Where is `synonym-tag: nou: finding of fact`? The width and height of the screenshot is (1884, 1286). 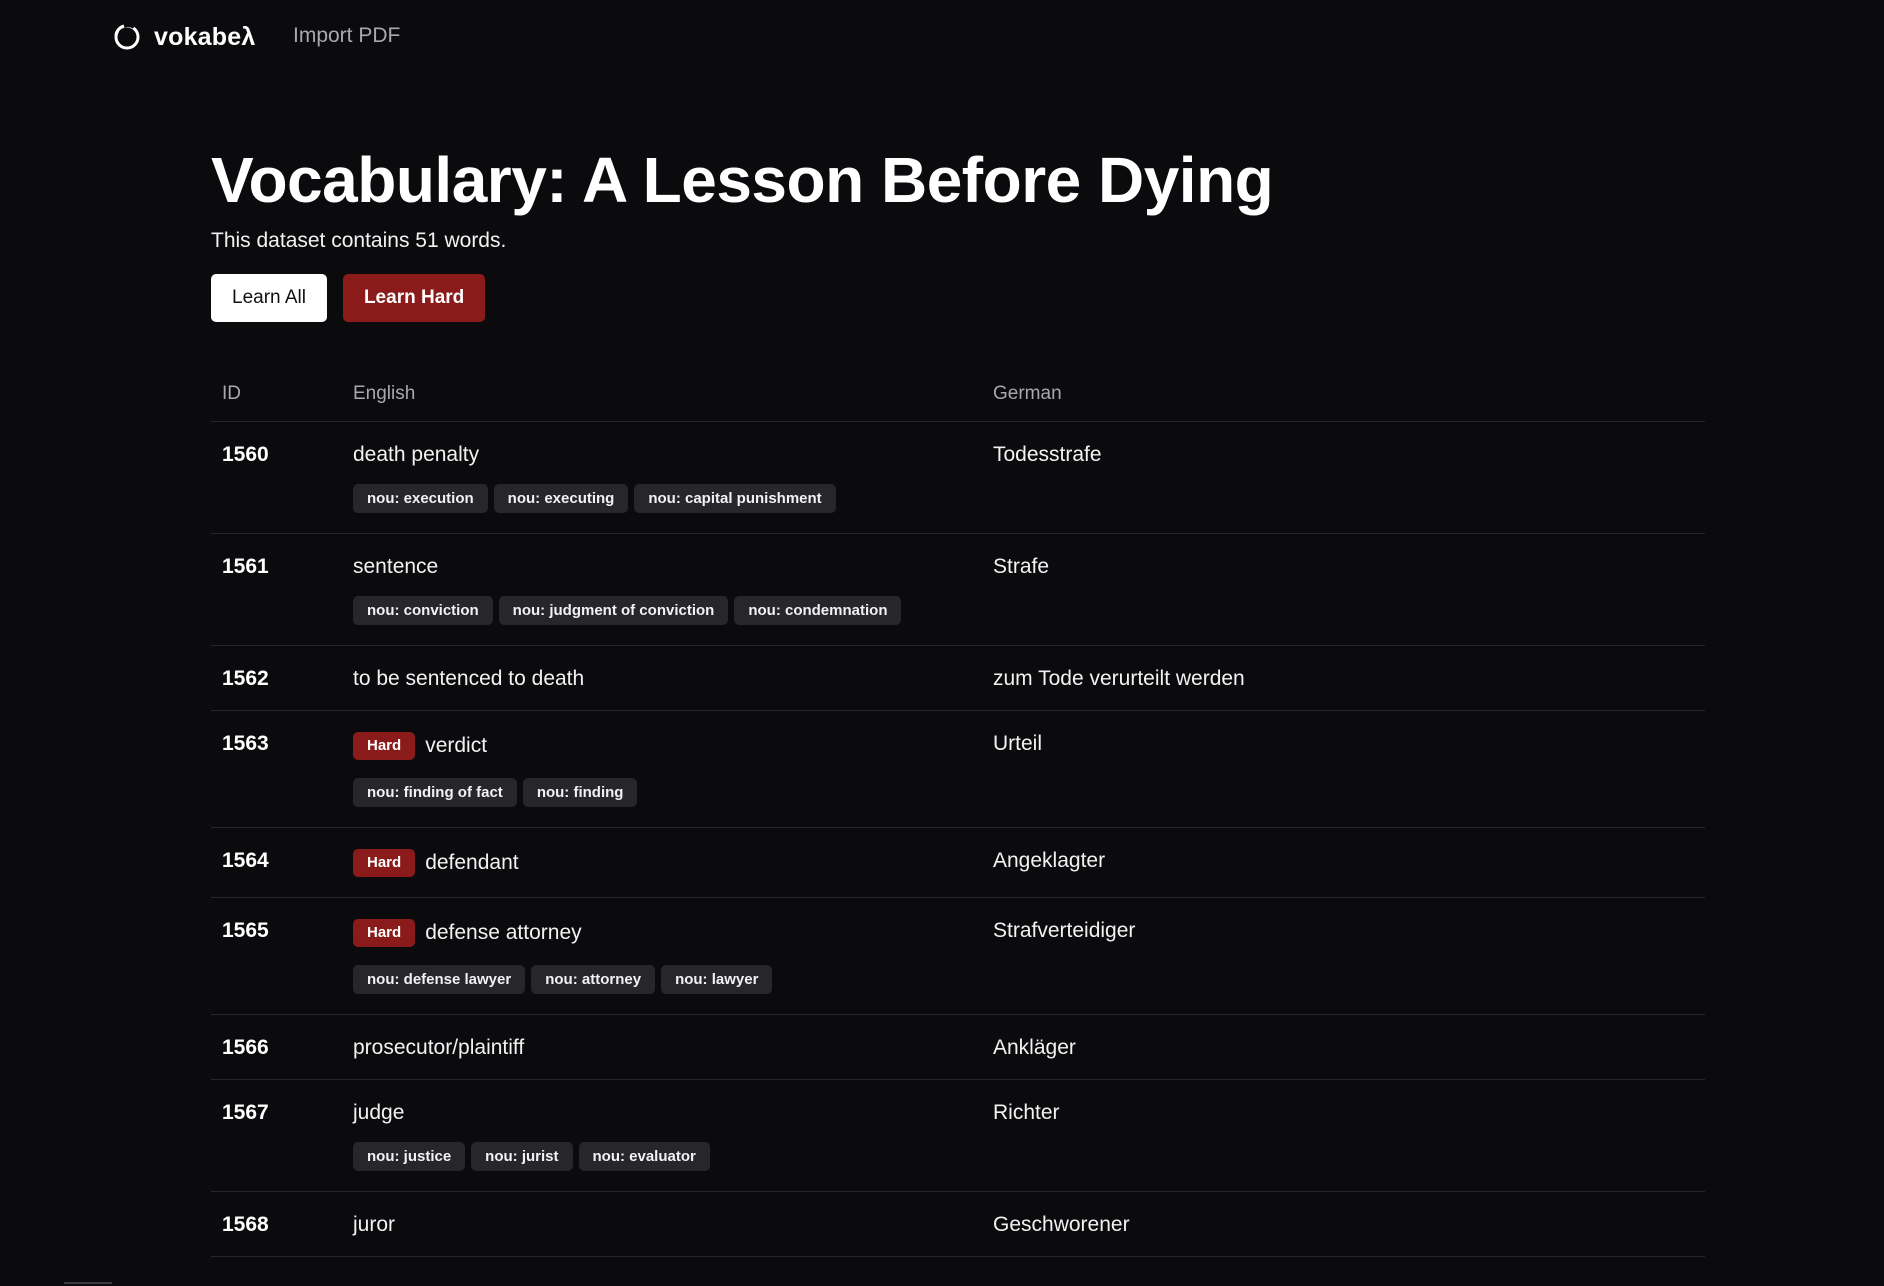 synonym-tag: nou: finding of fact is located at coordinates (435, 792).